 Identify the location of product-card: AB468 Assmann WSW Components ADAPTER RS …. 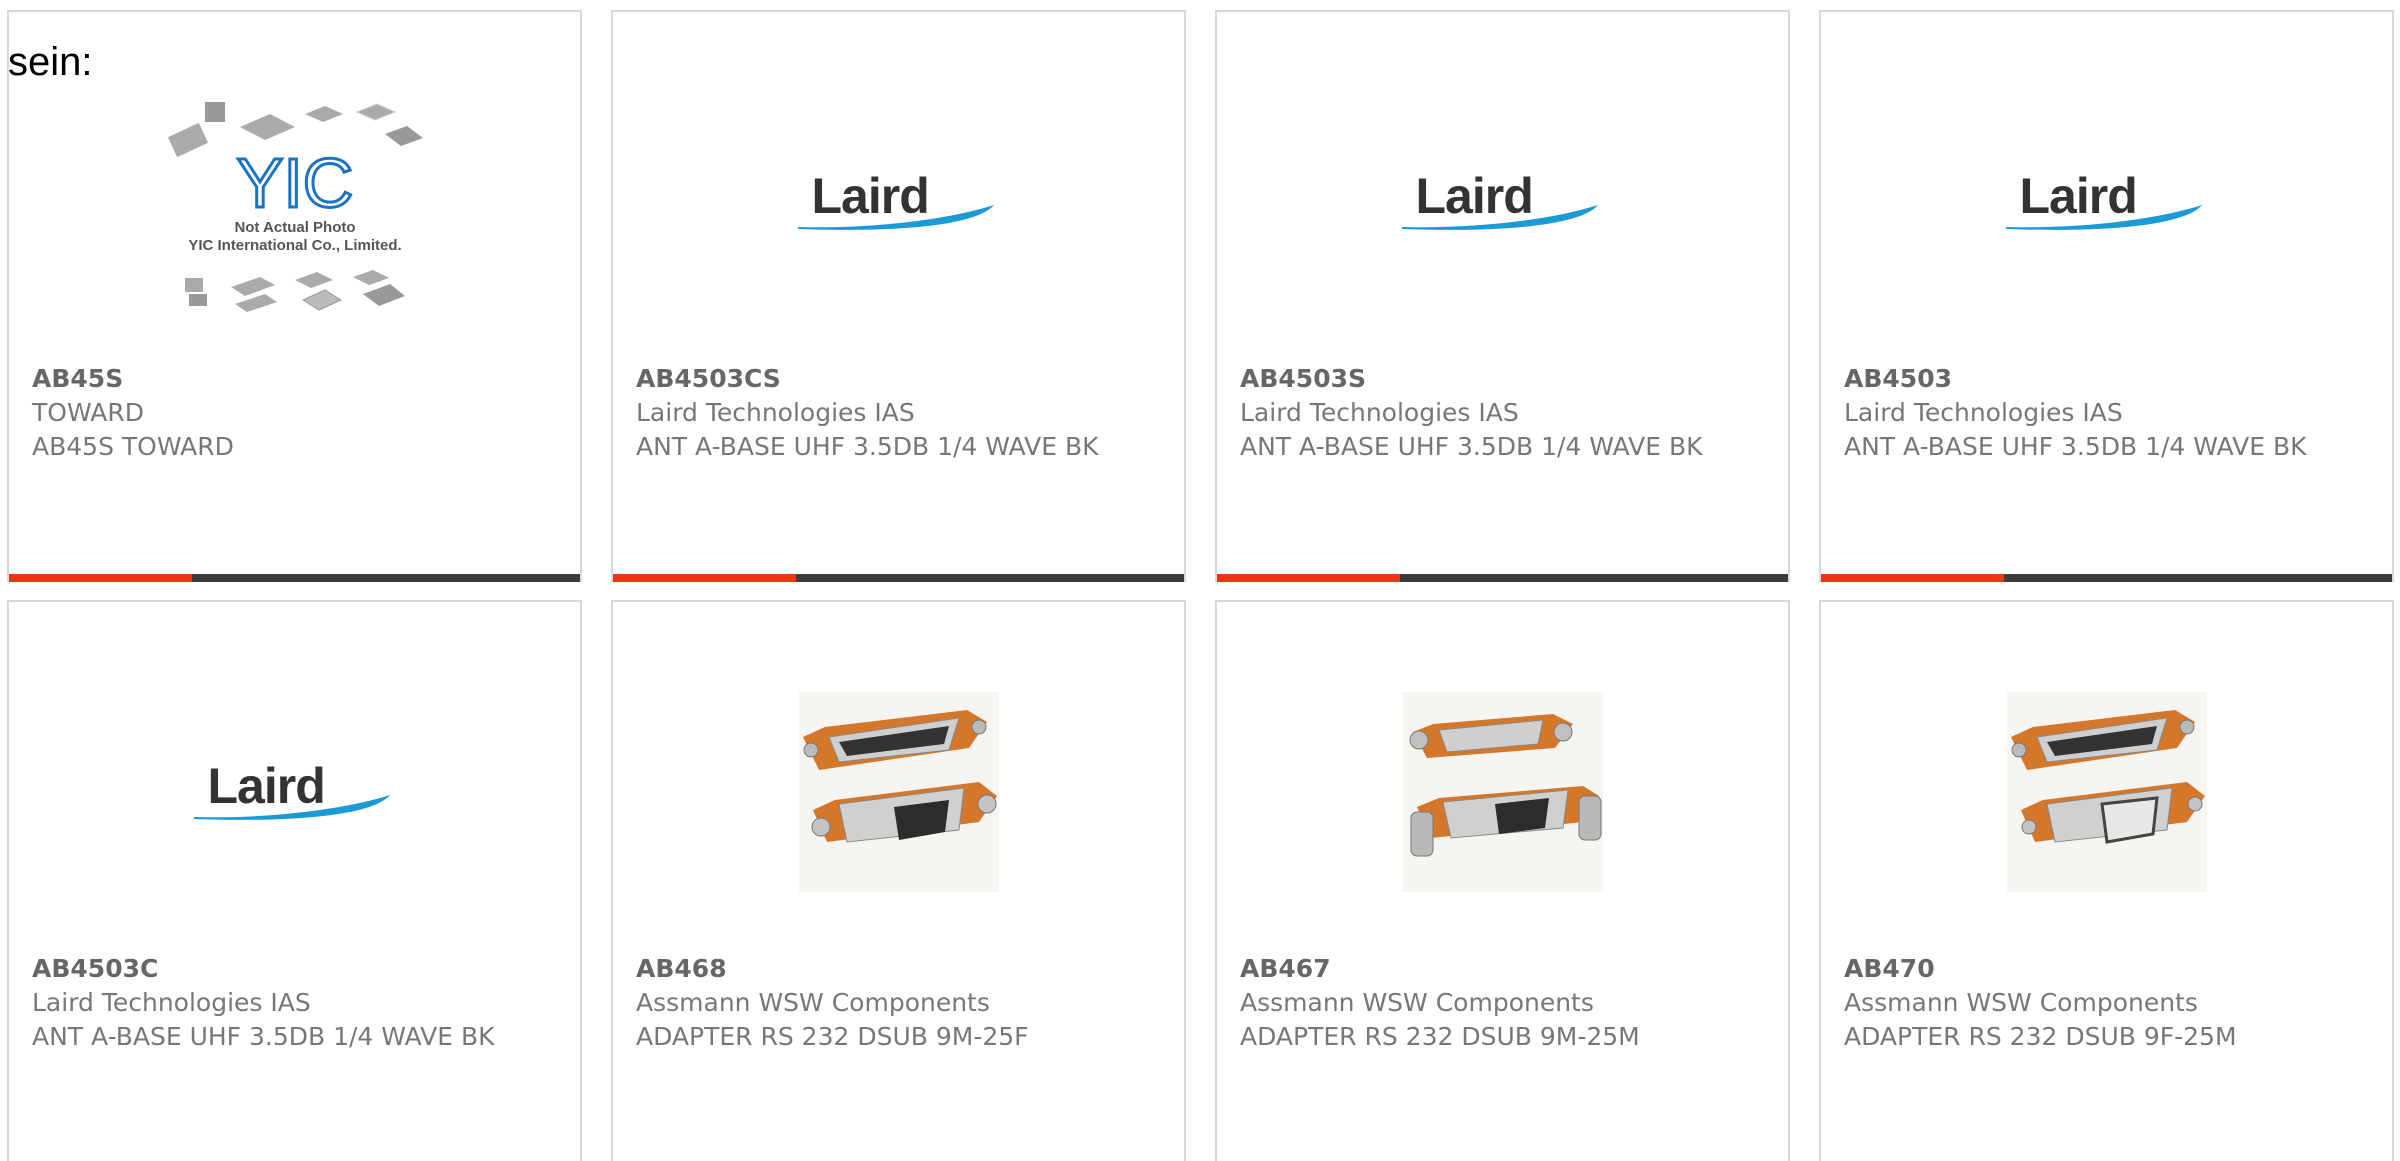
(898, 880).